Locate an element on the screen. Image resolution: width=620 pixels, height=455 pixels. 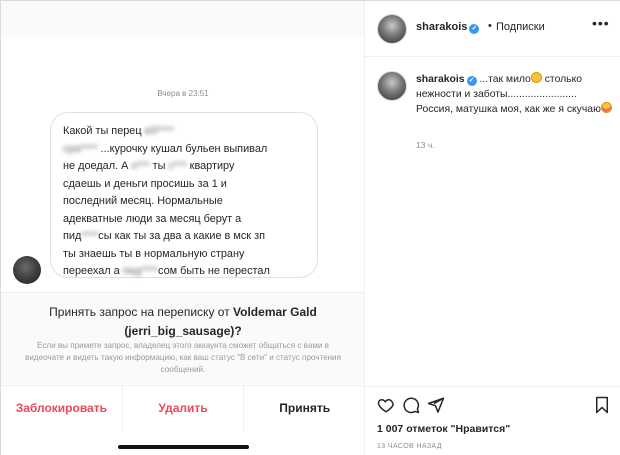
message-text: сдаешь и деньги просишь за 1 и is located at coordinates (145, 183).